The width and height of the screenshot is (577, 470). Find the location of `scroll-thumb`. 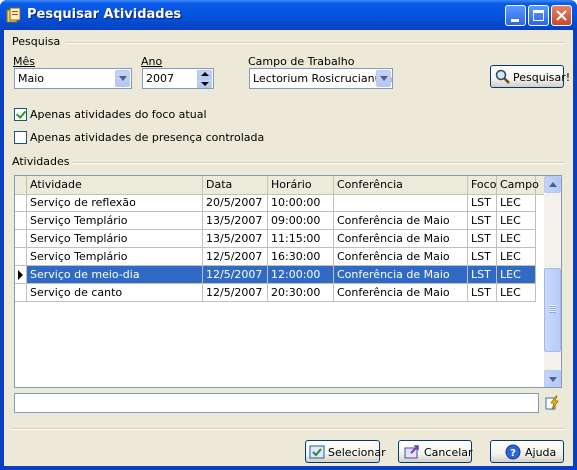

scroll-thumb is located at coordinates (552, 310).